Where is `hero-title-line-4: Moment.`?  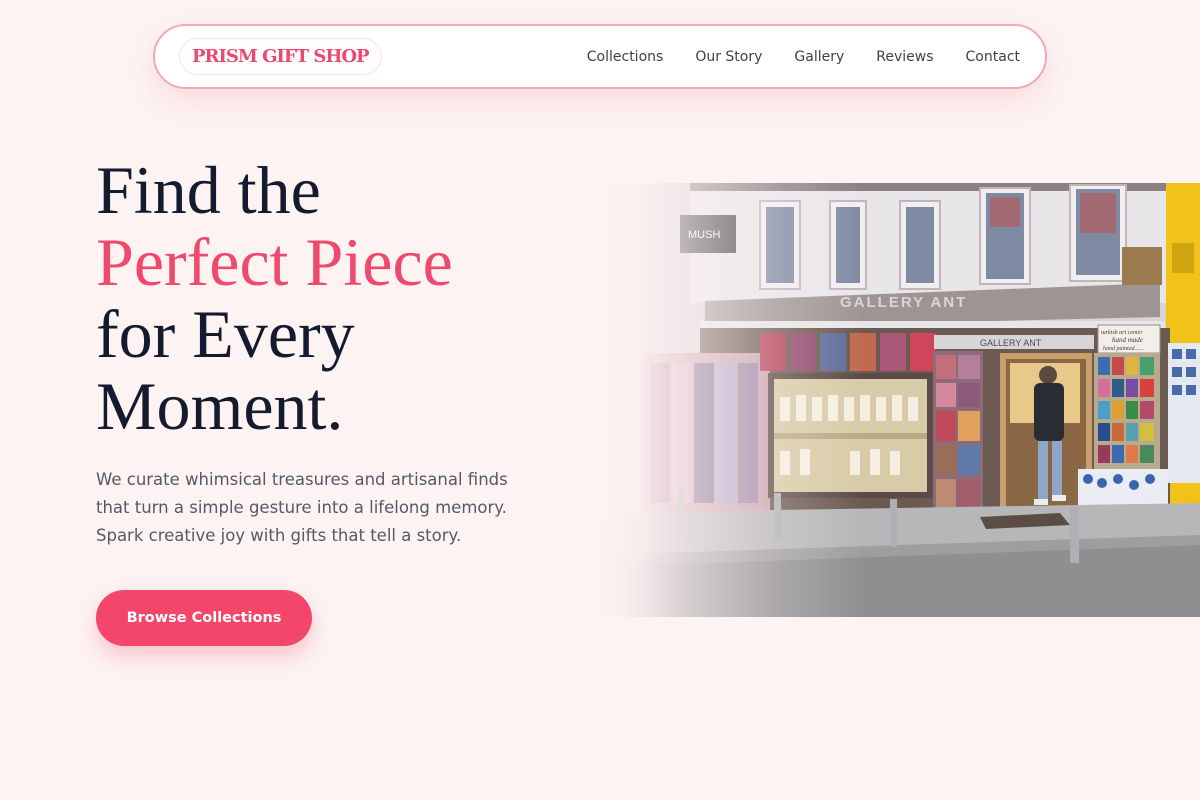 hero-title-line-4: Moment. is located at coordinates (220, 406).